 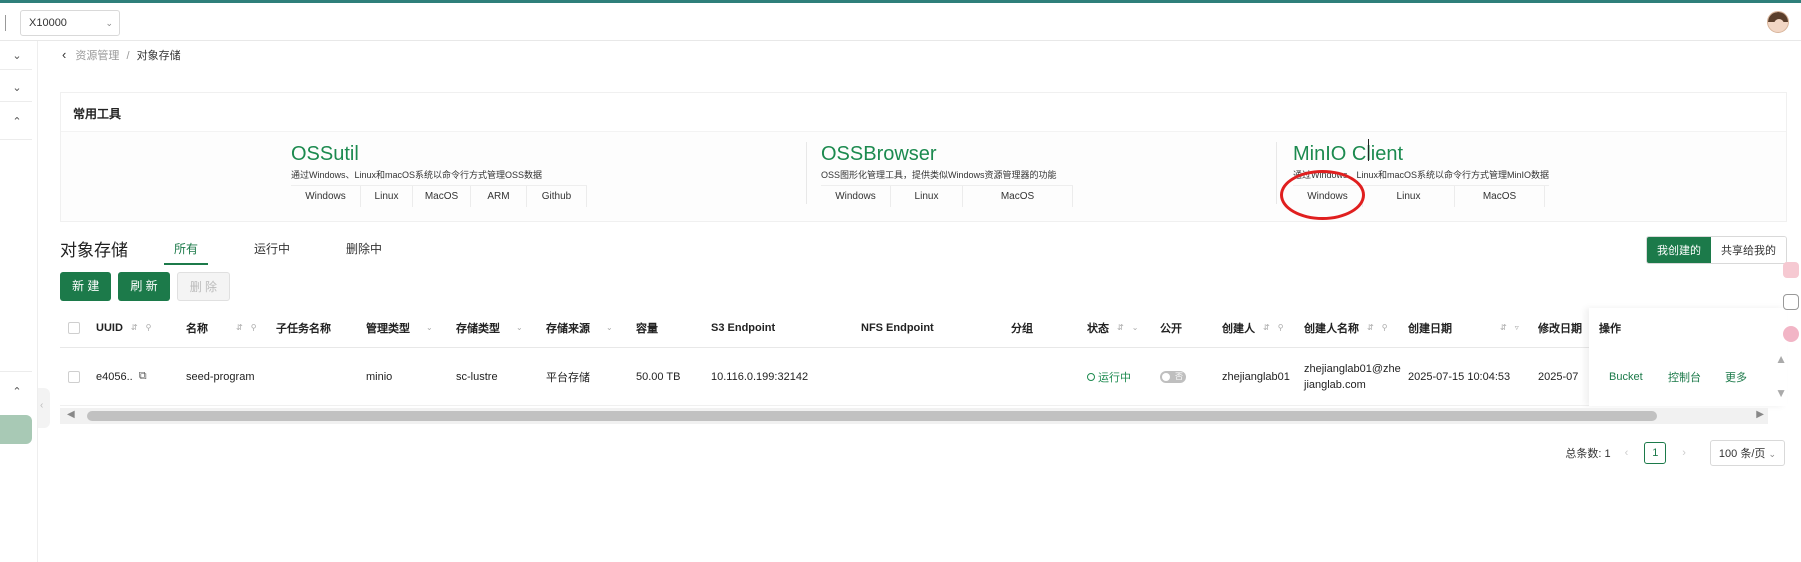 What do you see at coordinates (743, 327) in the screenshot?
I see `col-s3-endpoint: S3 Endpoint` at bounding box center [743, 327].